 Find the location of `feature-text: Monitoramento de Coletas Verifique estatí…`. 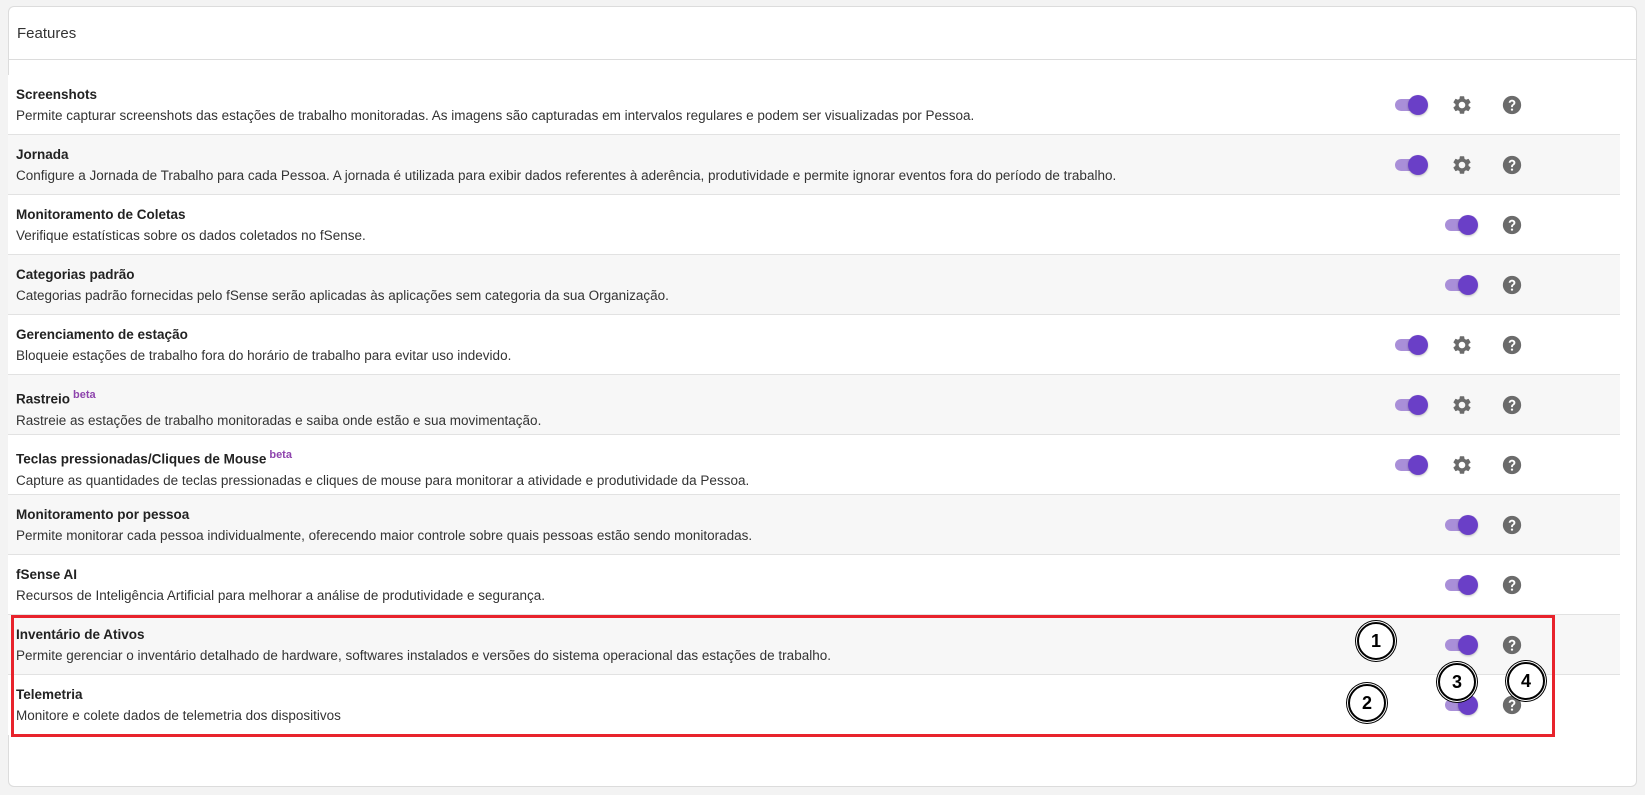

feature-text: Monitoramento de Coletas Verifique estatí… is located at coordinates (191, 225).